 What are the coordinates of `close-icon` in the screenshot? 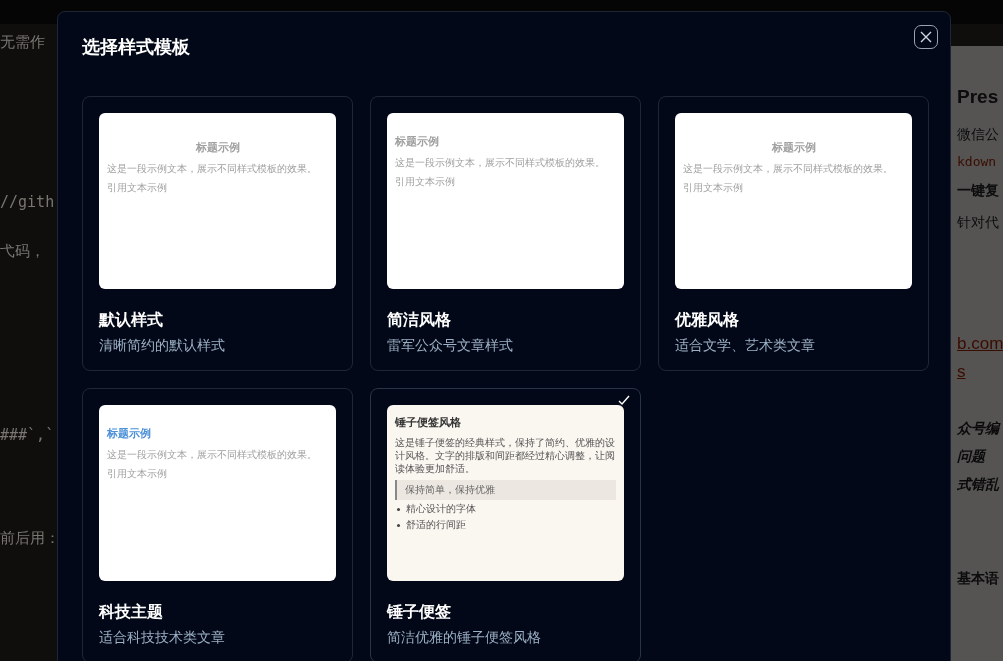 It's located at (926, 37).